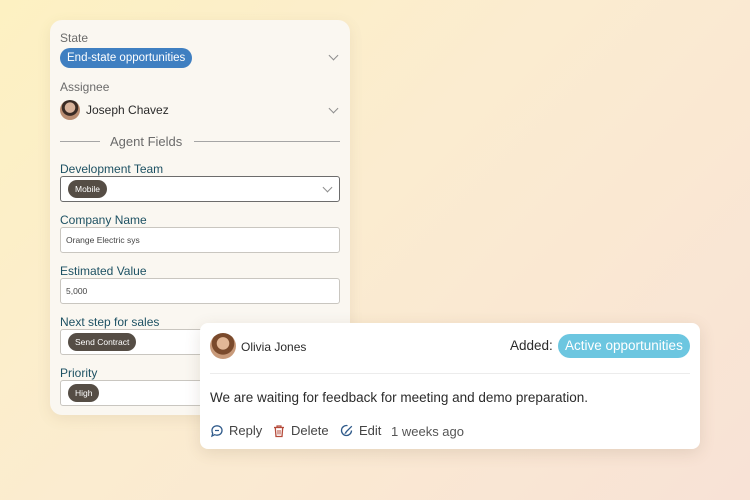  What do you see at coordinates (126, 58) in the screenshot?
I see `state-badge: End-state opportunities` at bounding box center [126, 58].